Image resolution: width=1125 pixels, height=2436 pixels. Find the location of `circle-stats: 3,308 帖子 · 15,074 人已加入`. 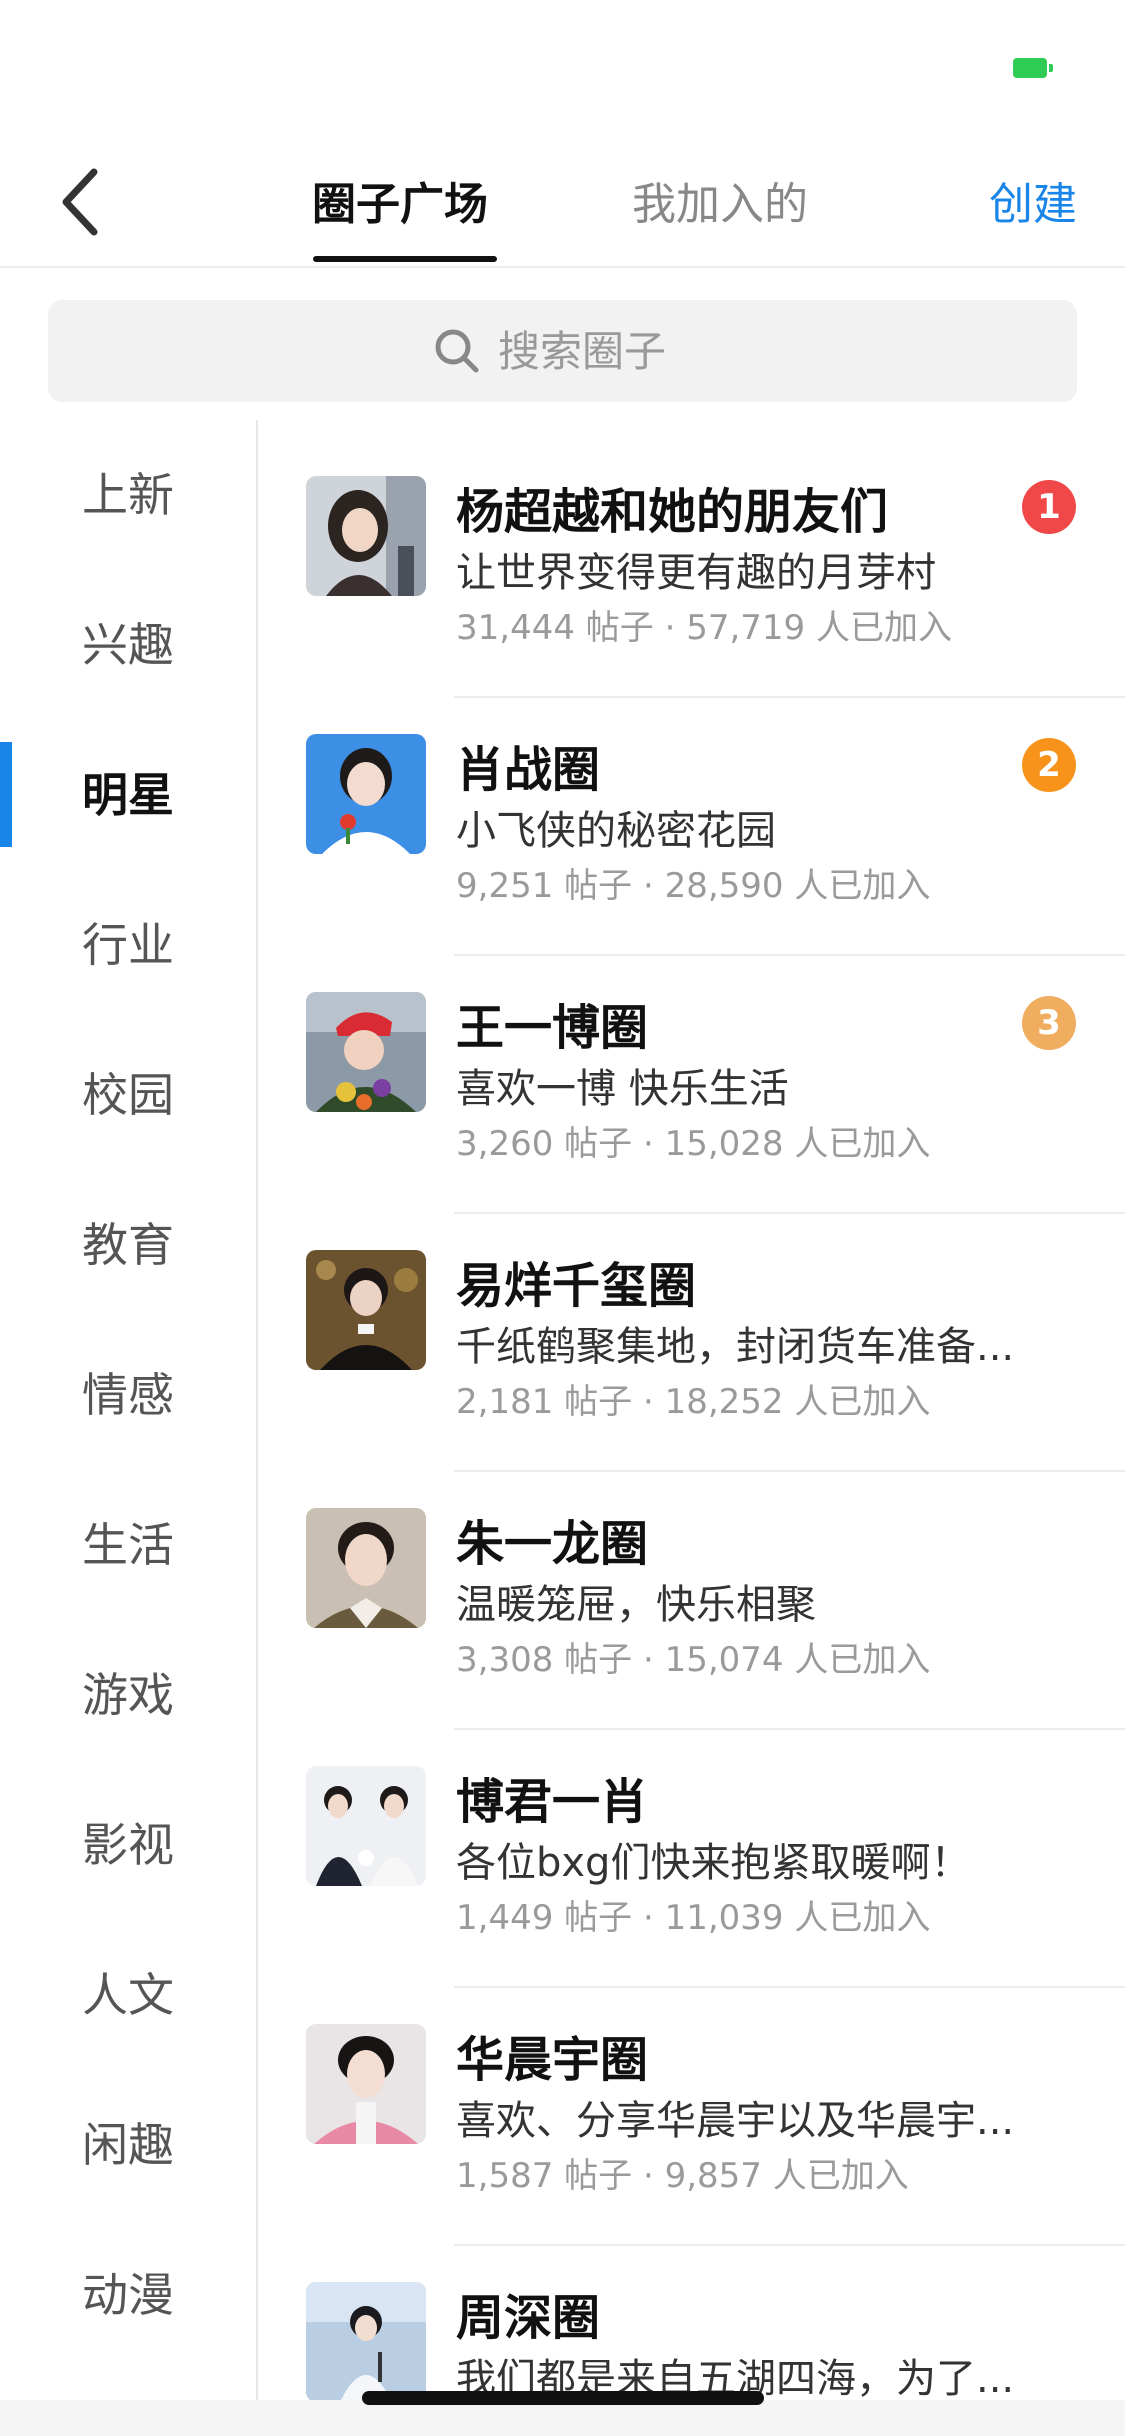

circle-stats: 3,308 帖子 · 15,074 人已加入 is located at coordinates (693, 1660).